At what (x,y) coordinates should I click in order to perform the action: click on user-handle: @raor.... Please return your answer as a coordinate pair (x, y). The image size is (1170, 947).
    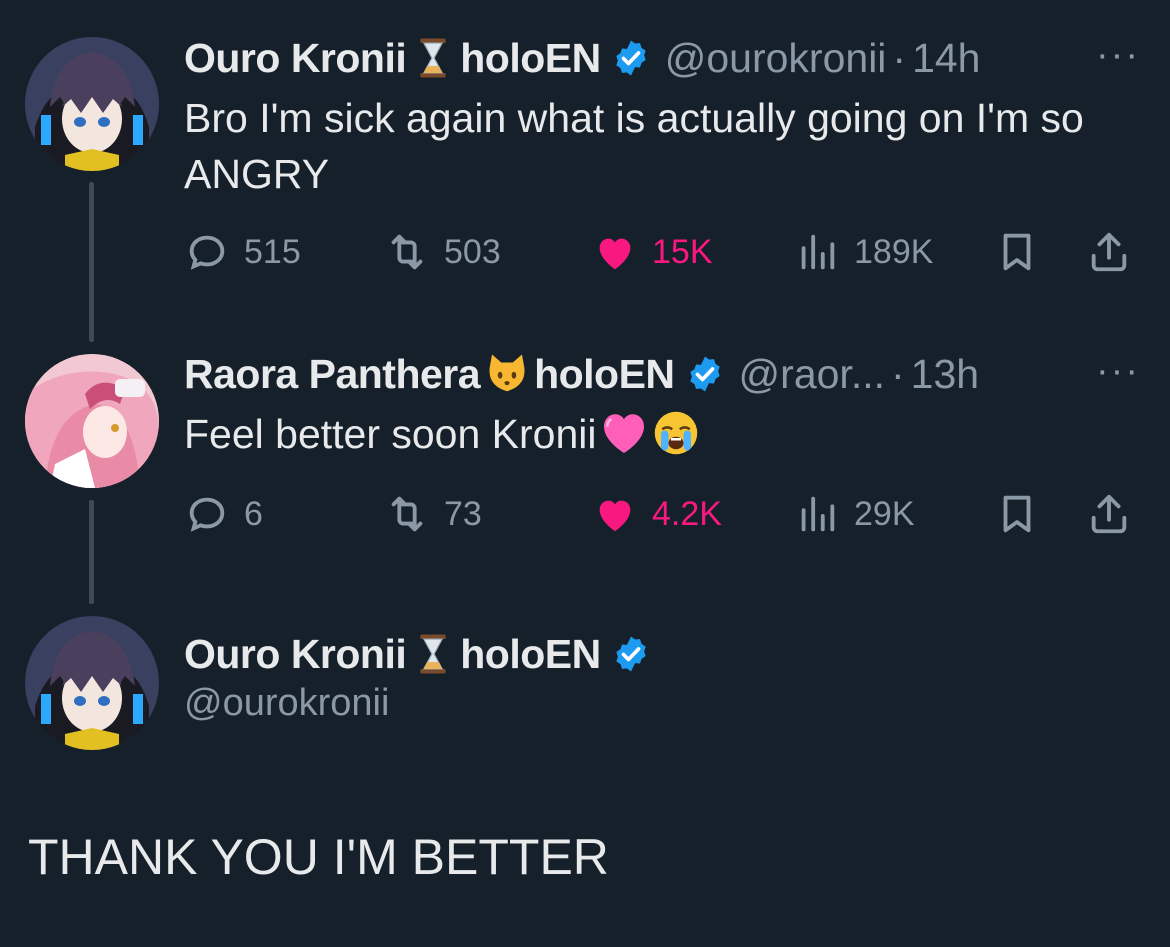
    Looking at the image, I should click on (812, 374).